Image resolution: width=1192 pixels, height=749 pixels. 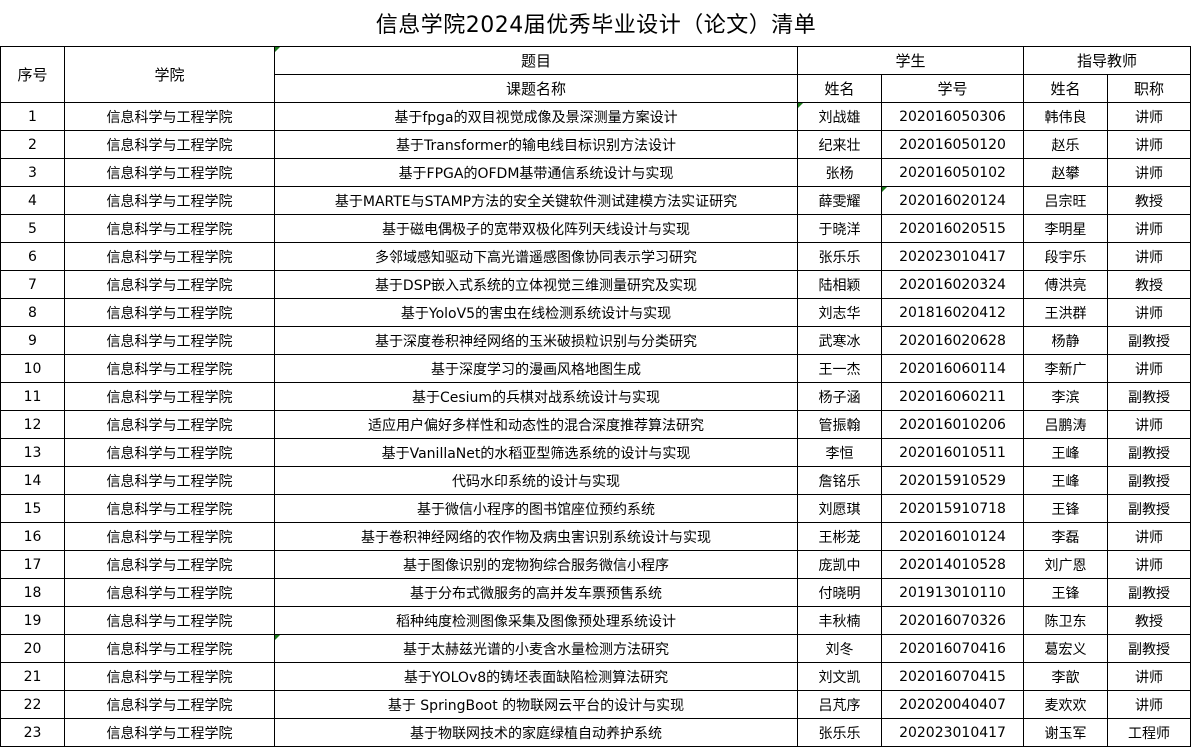 I want to click on row-advisor-name-cell: 麦欢欢, so click(x=1066, y=704).